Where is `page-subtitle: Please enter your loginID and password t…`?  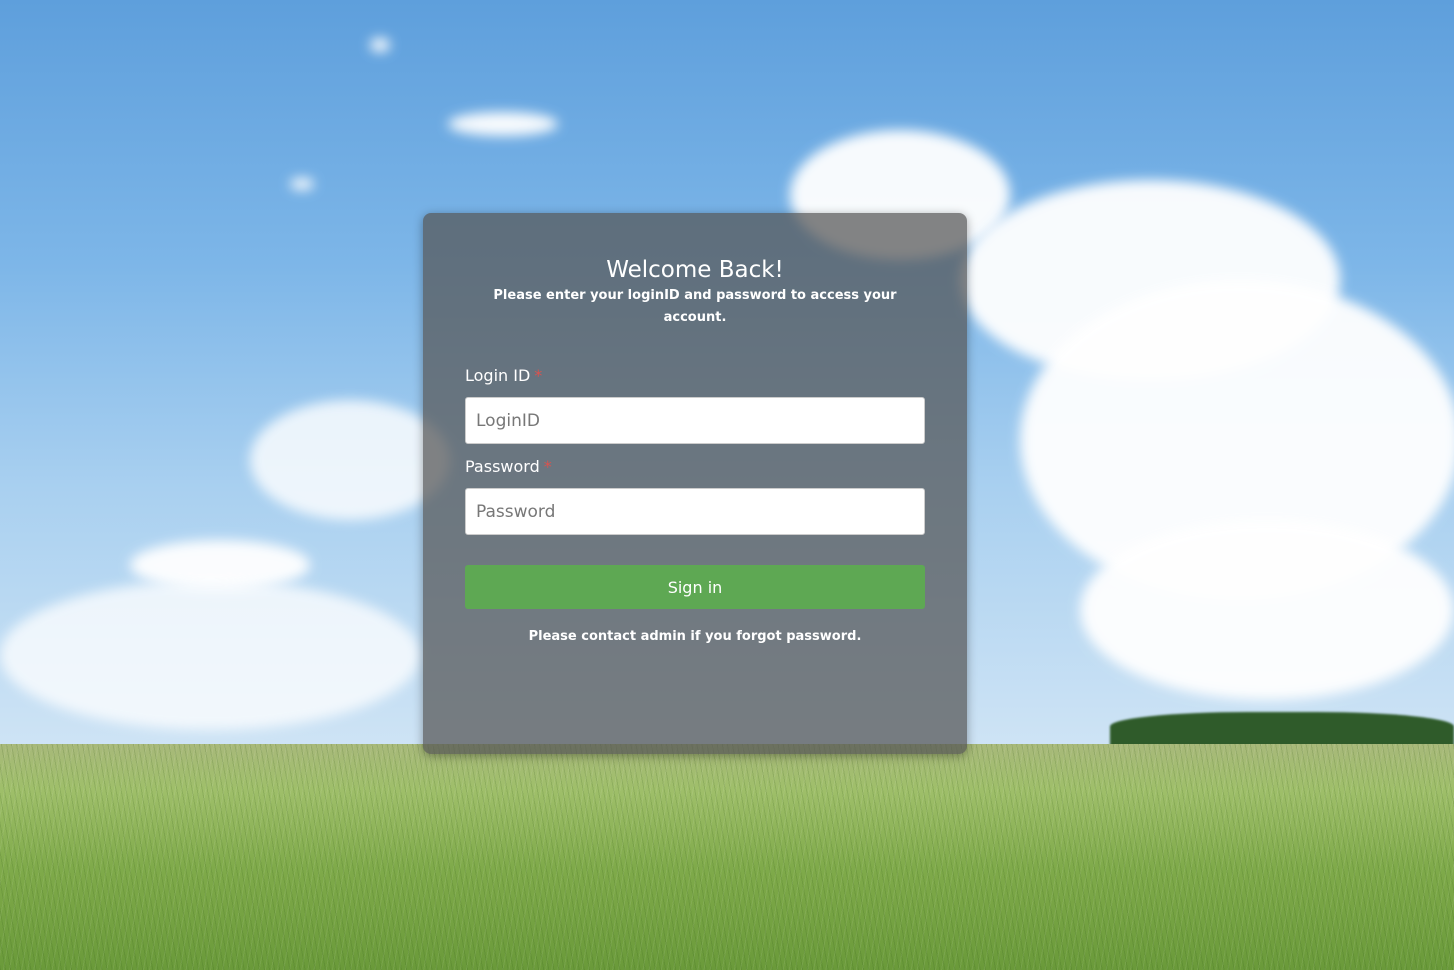 page-subtitle: Please enter your loginID and password t… is located at coordinates (695, 306).